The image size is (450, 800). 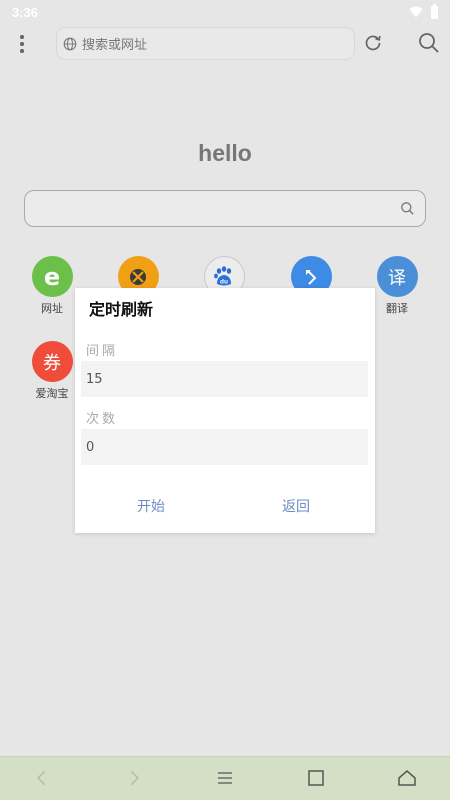 I want to click on home-nav-icon, so click(x=407, y=778).